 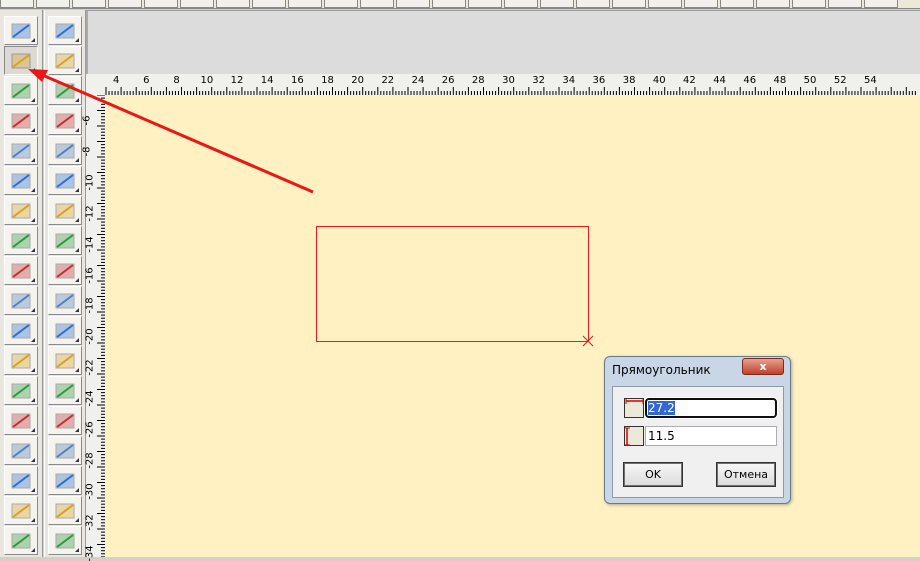 I want to click on corner-round-tool, so click(x=65, y=450).